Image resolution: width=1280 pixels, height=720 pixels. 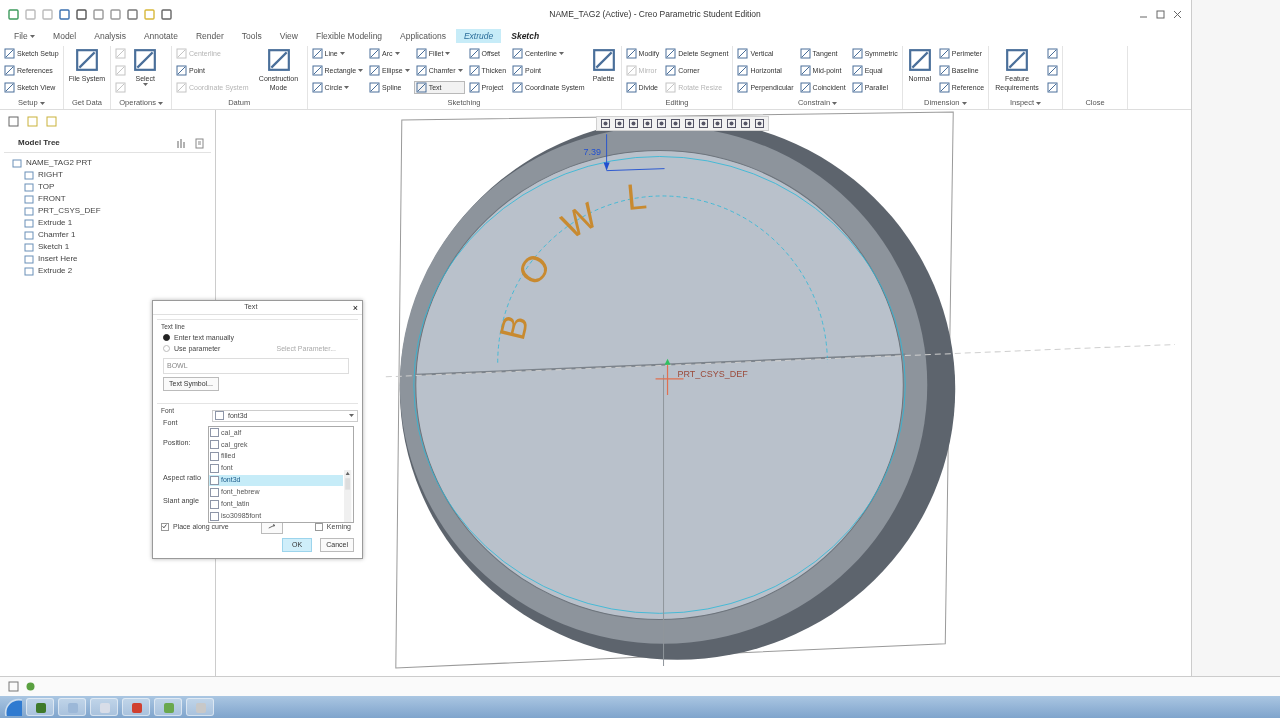 What do you see at coordinates (288, 36) in the screenshot?
I see `ribbon-tab: View` at bounding box center [288, 36].